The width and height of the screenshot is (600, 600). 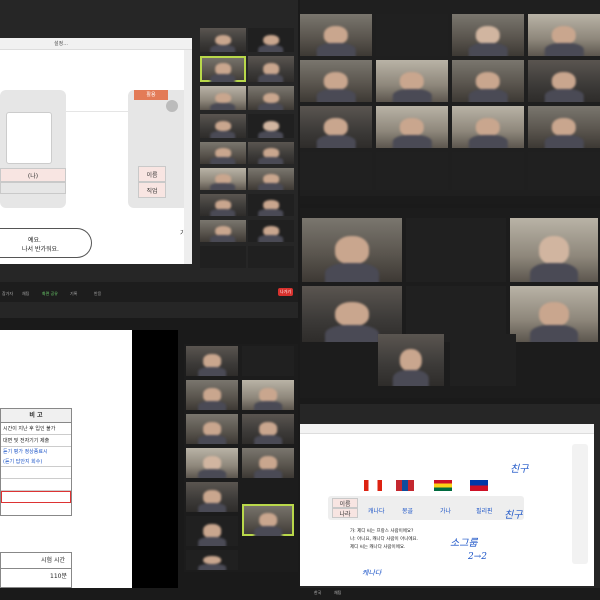 I want to click on gallery-toolbar, so click(x=450, y=200).